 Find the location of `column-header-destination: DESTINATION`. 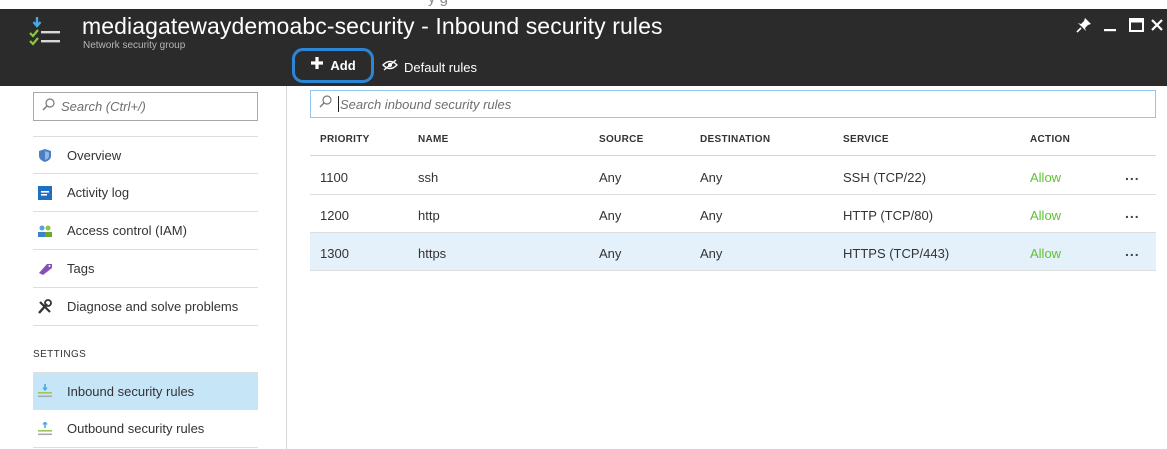

column-header-destination: DESTINATION is located at coordinates (735, 139).